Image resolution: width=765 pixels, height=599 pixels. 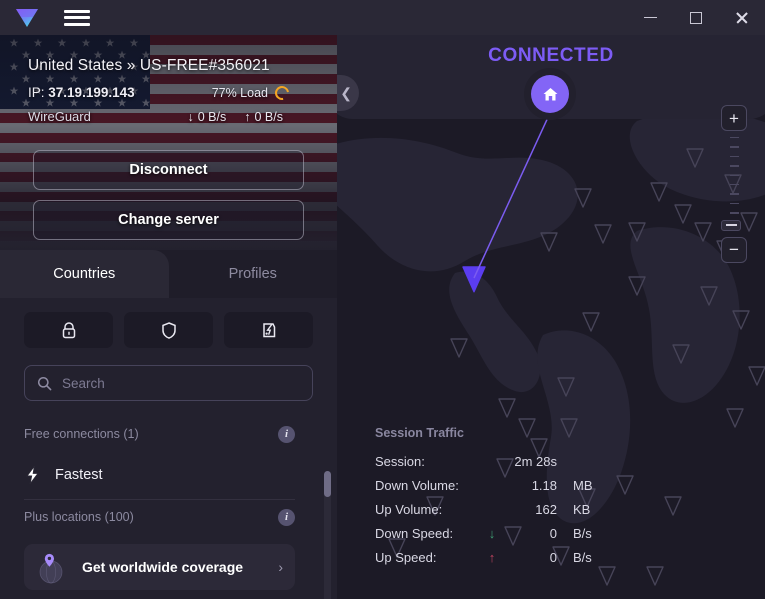 I want to click on close-button, so click(x=742, y=17).